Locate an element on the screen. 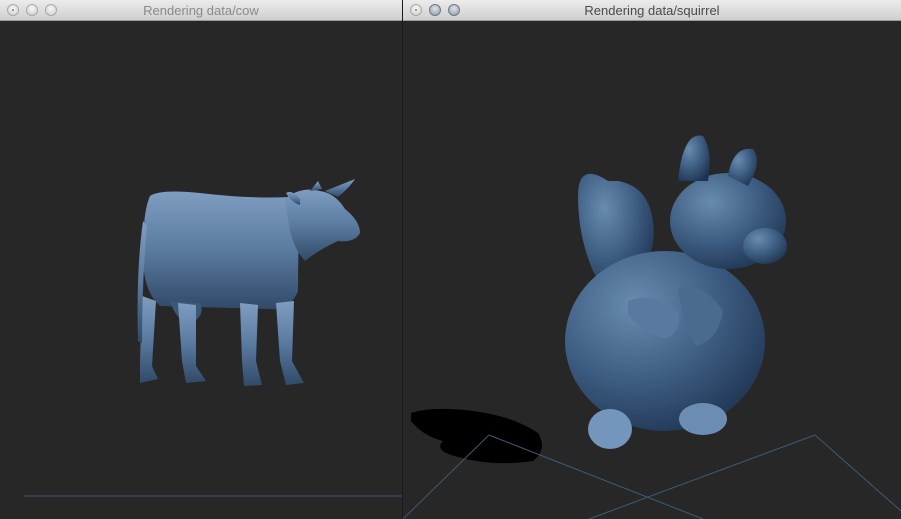 The height and width of the screenshot is (519, 901). squirrel-window-title: Rendering data/squirrel is located at coordinates (652, 10).